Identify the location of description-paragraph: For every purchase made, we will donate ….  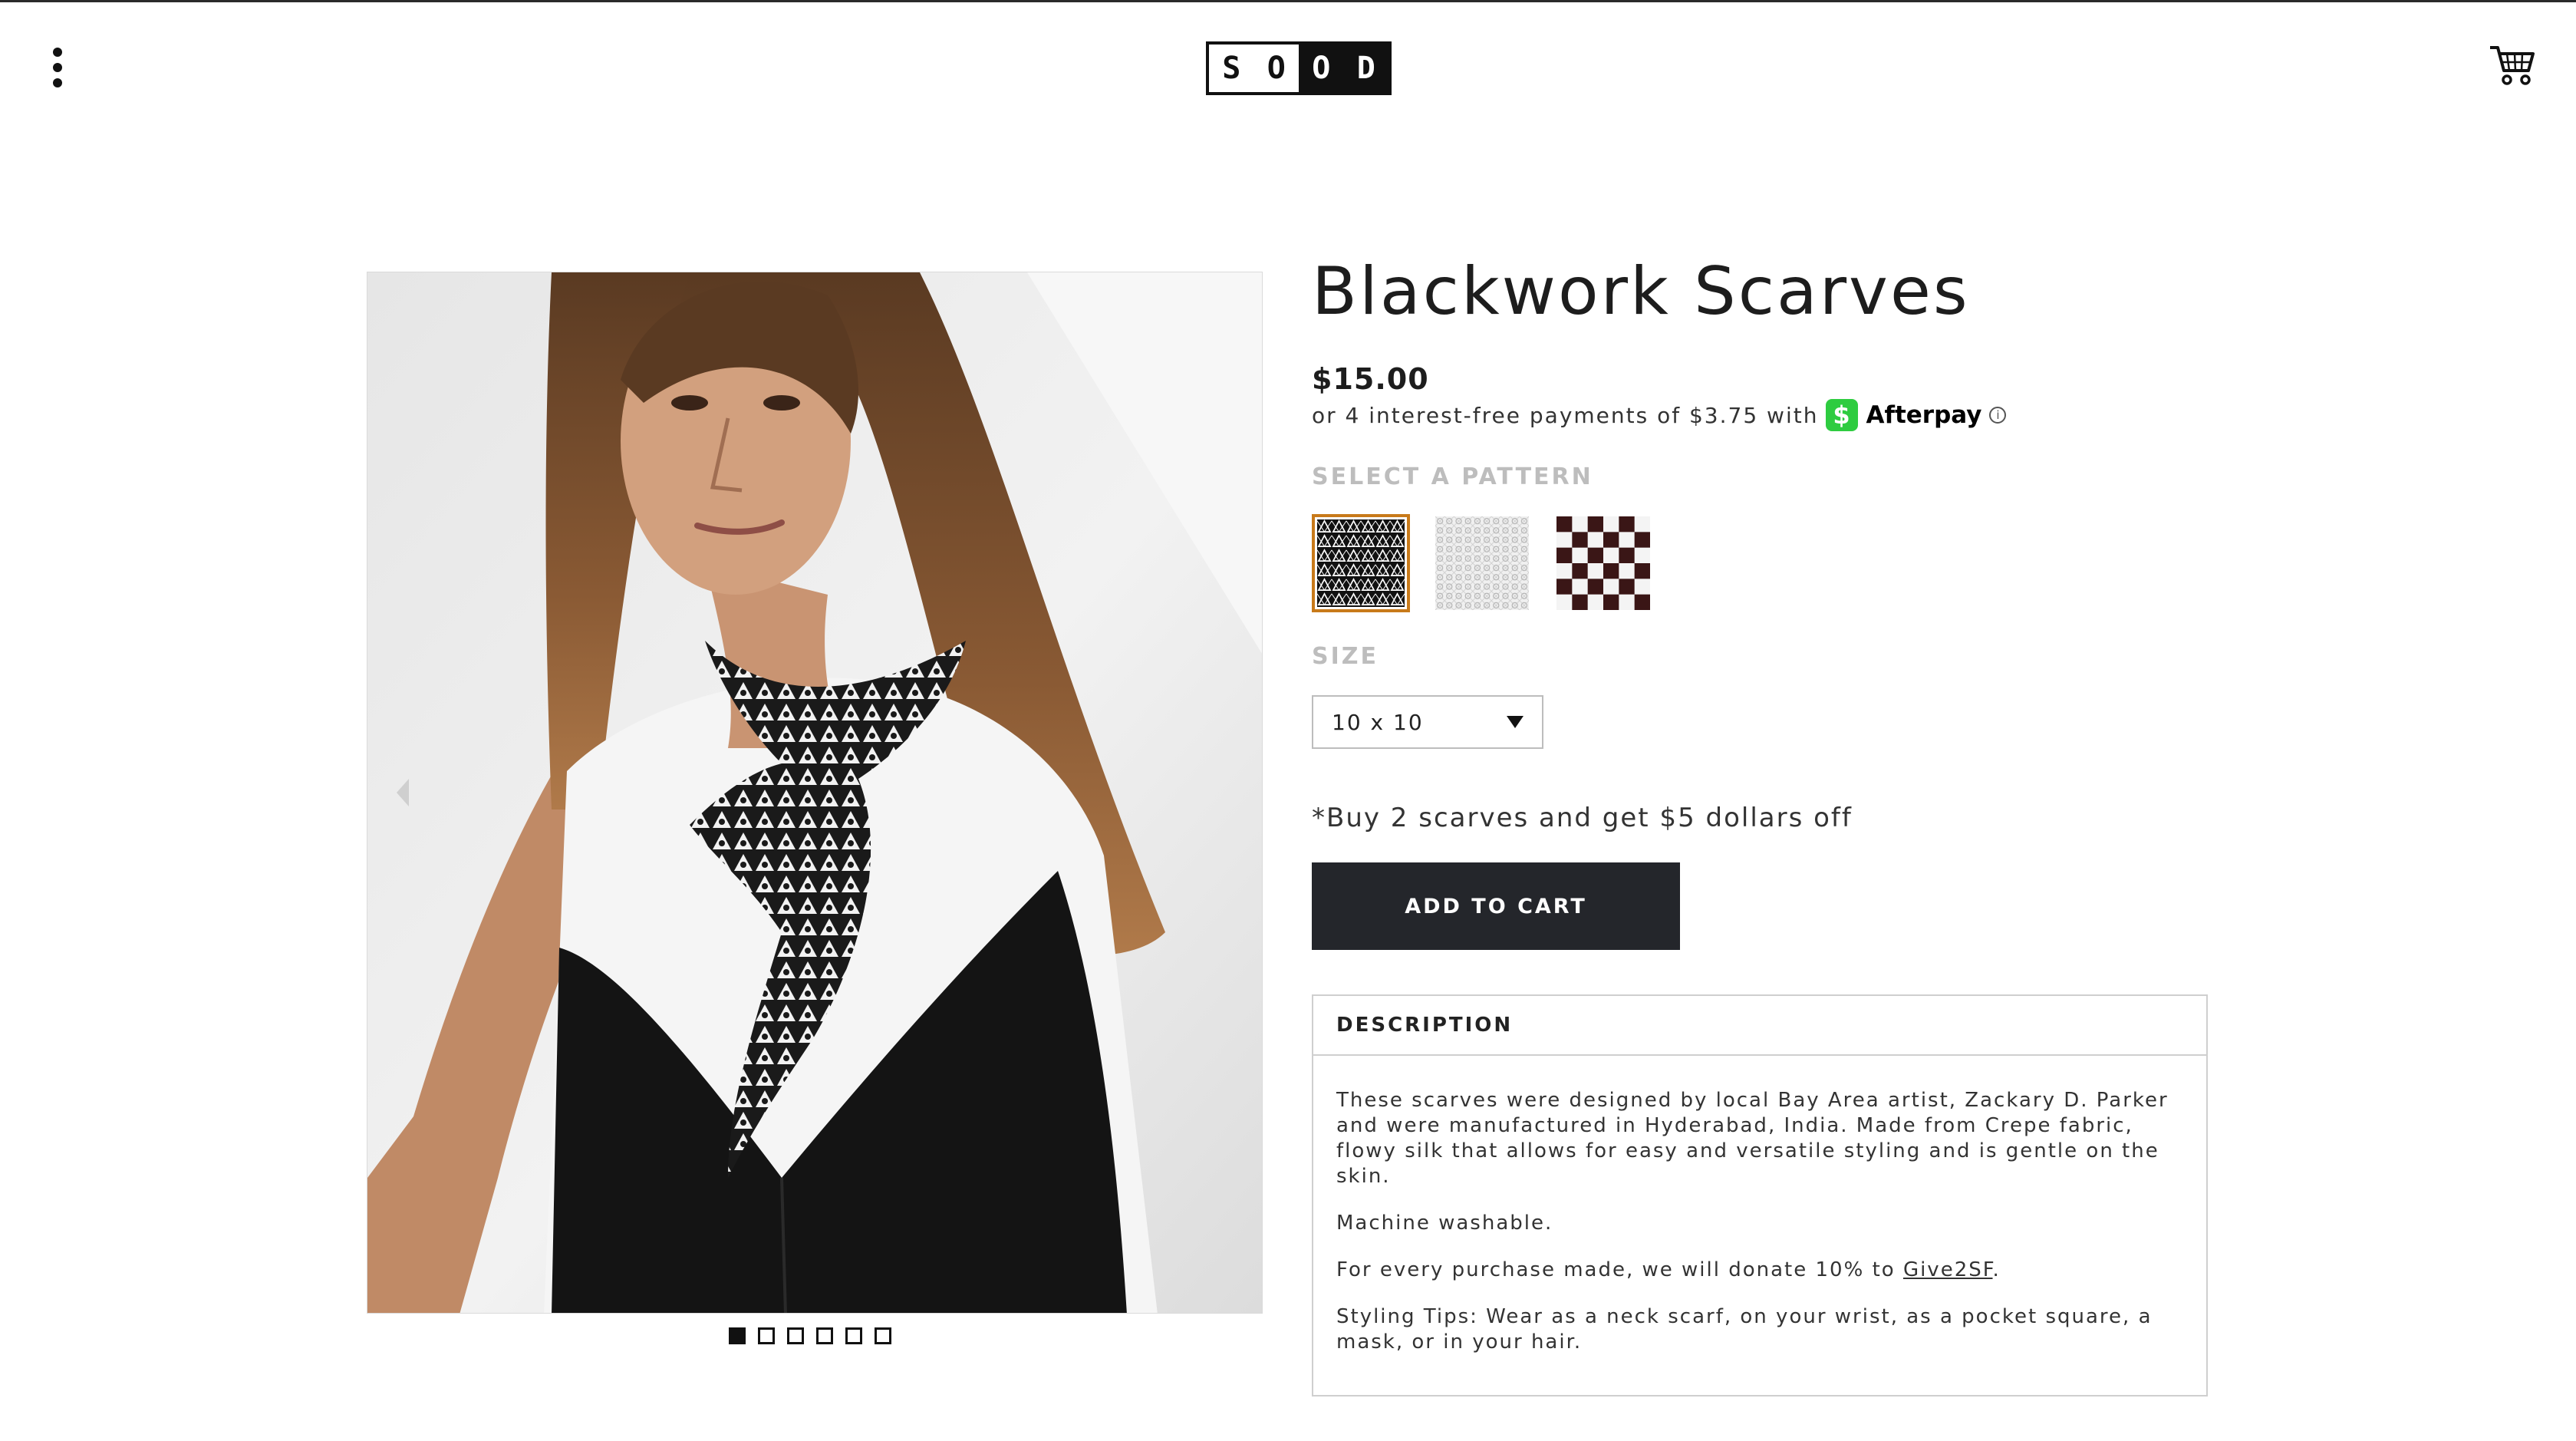
(1759, 1270).